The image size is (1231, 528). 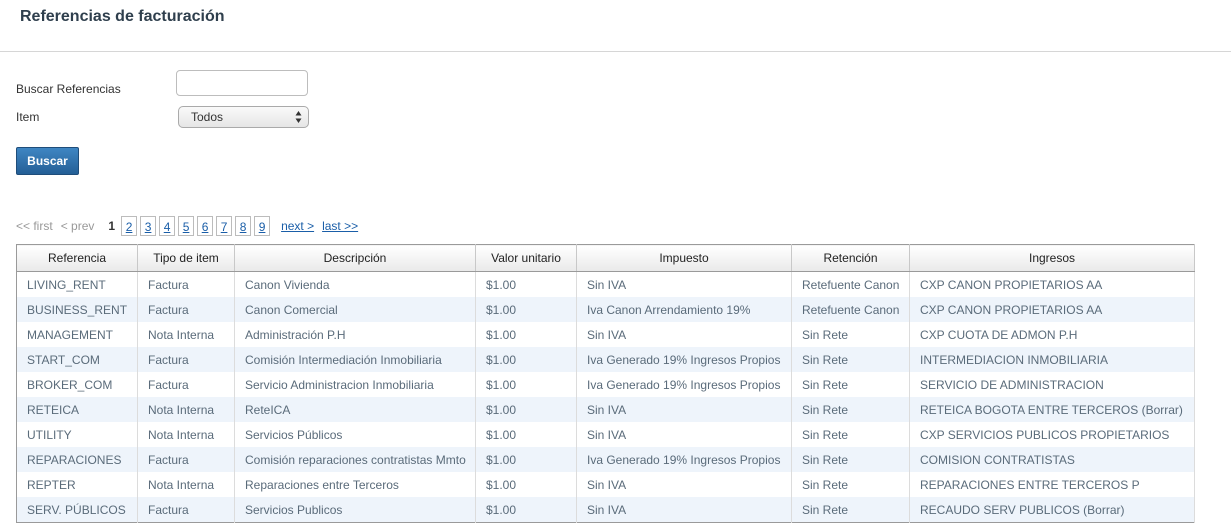 What do you see at coordinates (129, 226) in the screenshot?
I see `pager-page-link: 2` at bounding box center [129, 226].